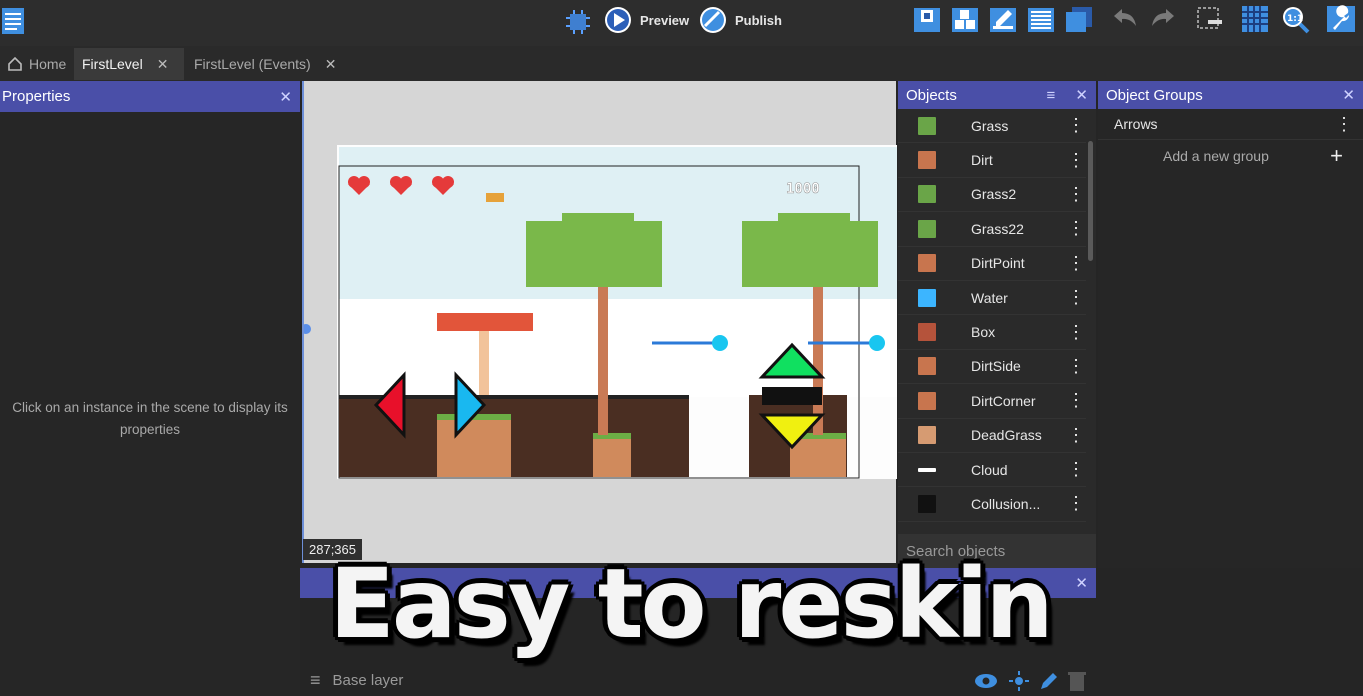  Describe the element at coordinates (998, 263) in the screenshot. I see `object-name: DirtPoint` at that location.